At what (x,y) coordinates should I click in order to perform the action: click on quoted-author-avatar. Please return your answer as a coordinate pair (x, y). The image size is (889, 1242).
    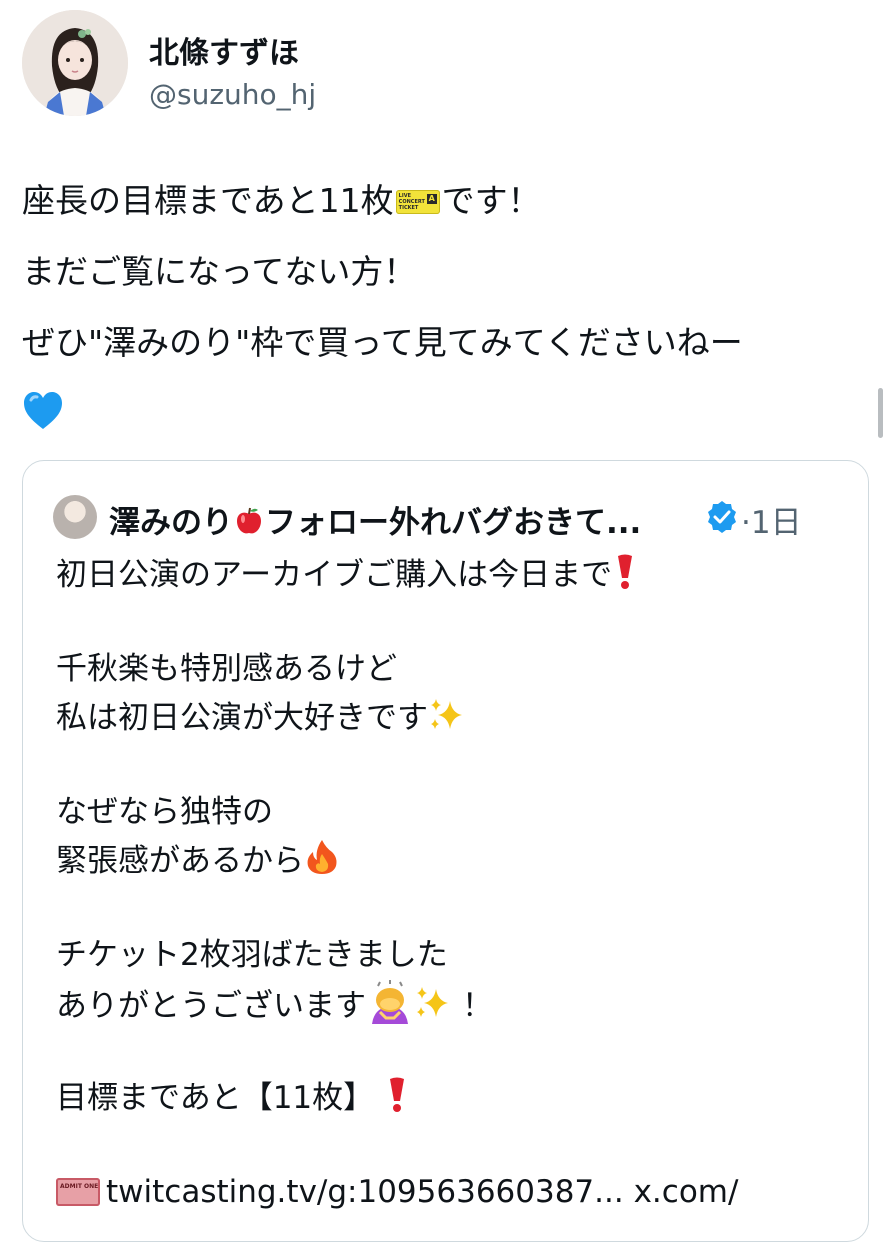
    Looking at the image, I should click on (75, 517).